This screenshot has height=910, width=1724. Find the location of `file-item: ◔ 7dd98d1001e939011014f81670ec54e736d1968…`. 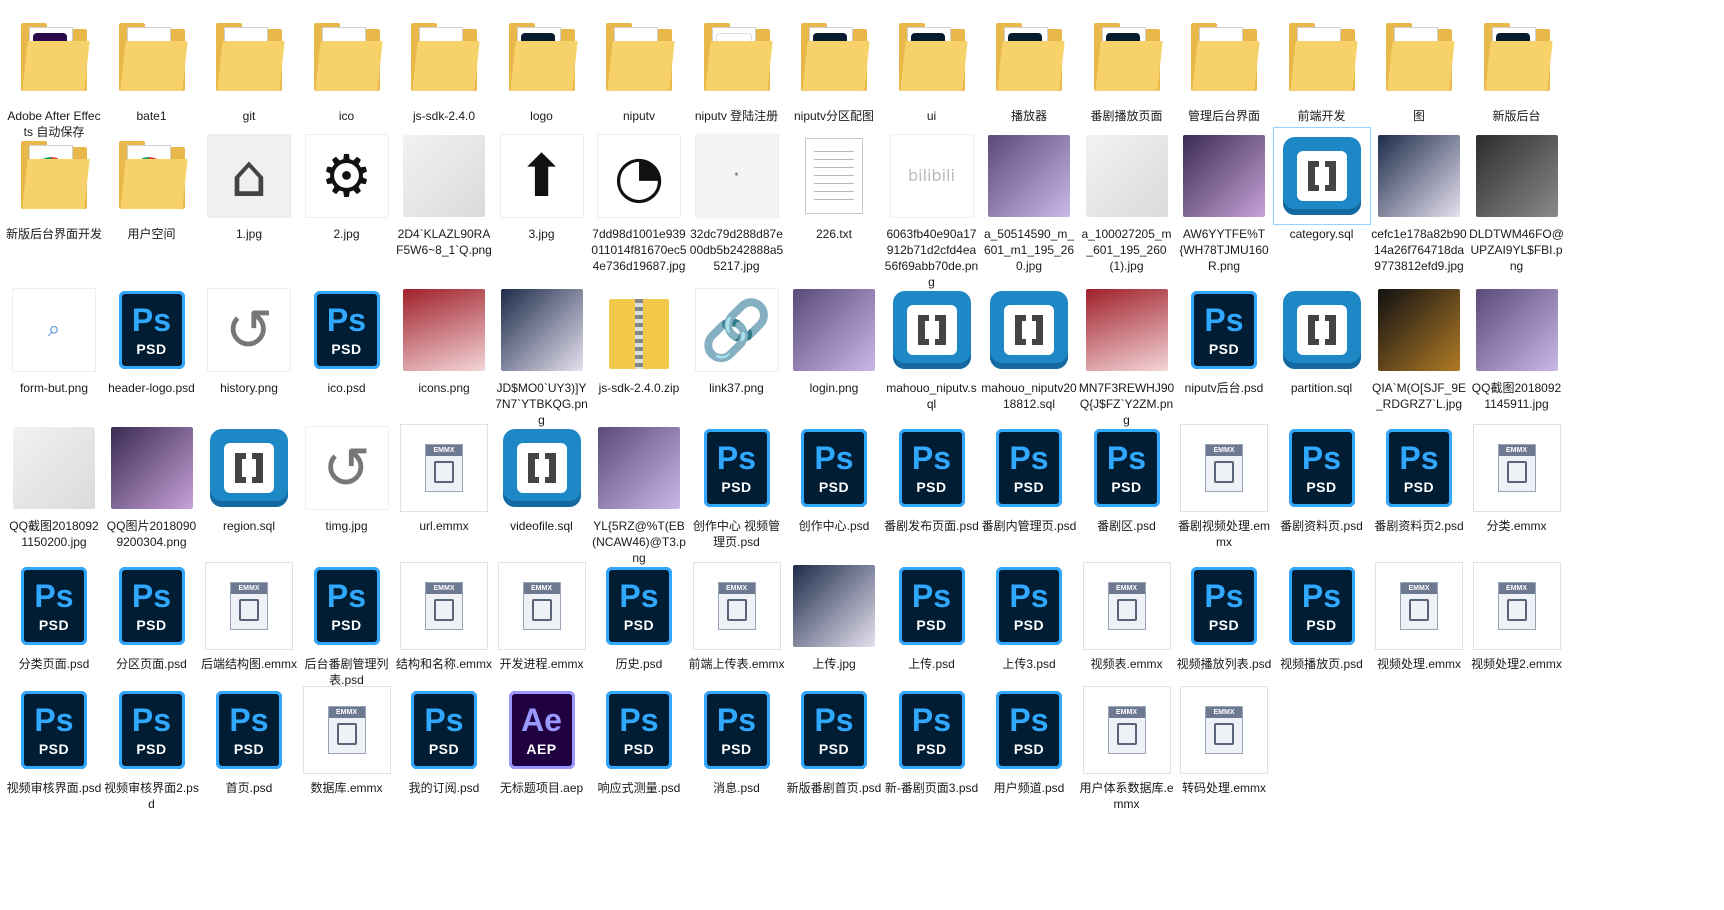

file-item: ◔ 7dd98d1001e939011014f81670ec54e736d1968… is located at coordinates (639, 201).